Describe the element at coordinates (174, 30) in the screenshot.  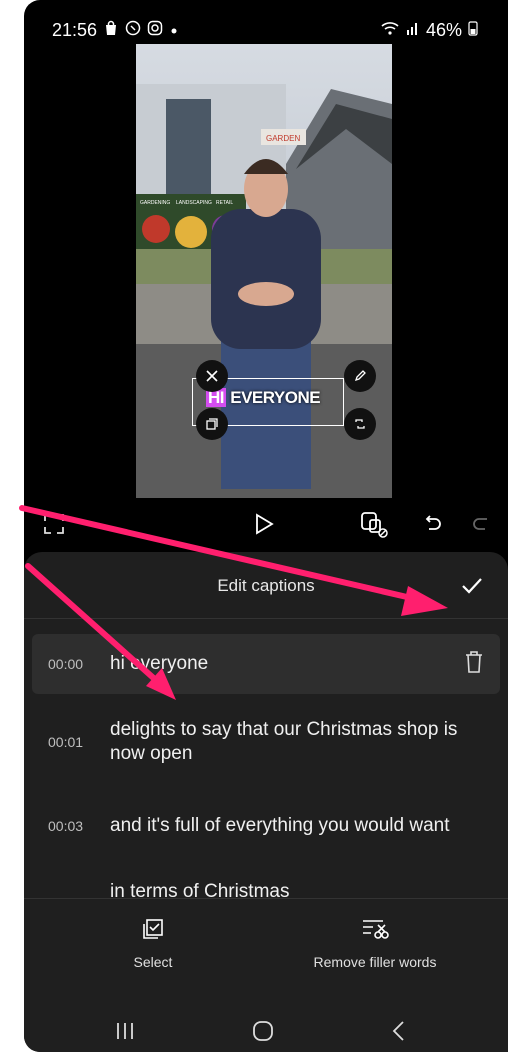
I see `dot-icon` at that location.